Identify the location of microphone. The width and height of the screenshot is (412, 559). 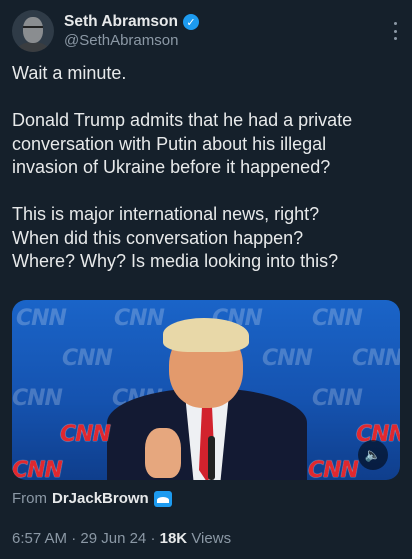
(211, 458).